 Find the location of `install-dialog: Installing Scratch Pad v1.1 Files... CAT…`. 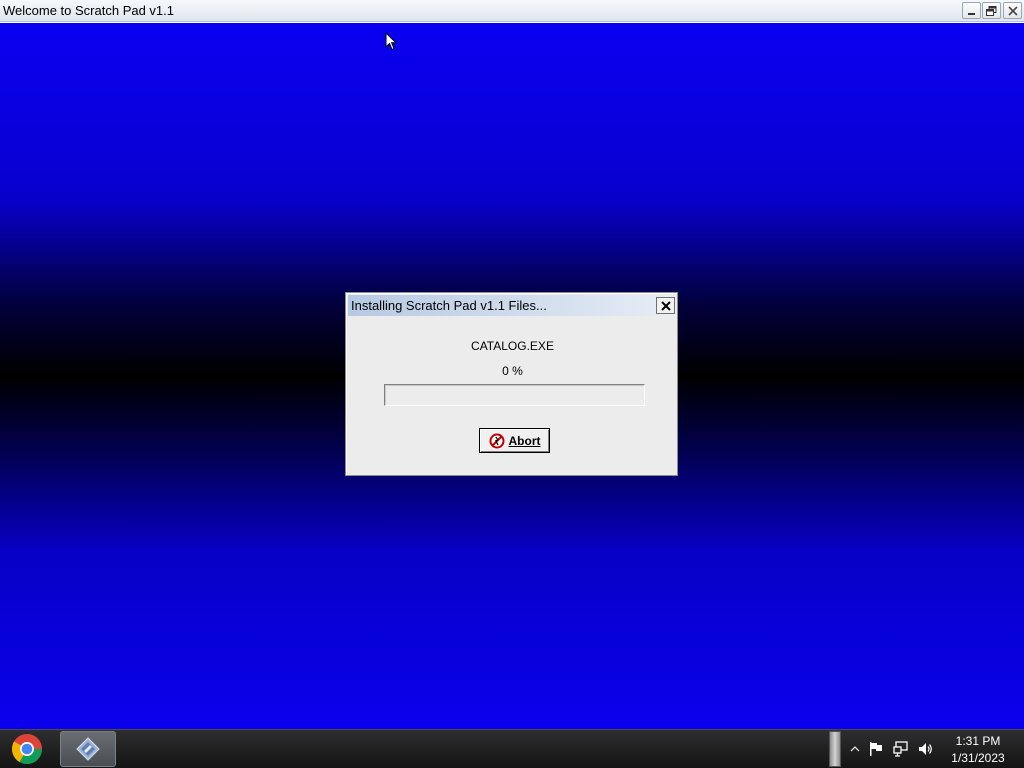

install-dialog: Installing Scratch Pad v1.1 Files... CAT… is located at coordinates (511, 384).